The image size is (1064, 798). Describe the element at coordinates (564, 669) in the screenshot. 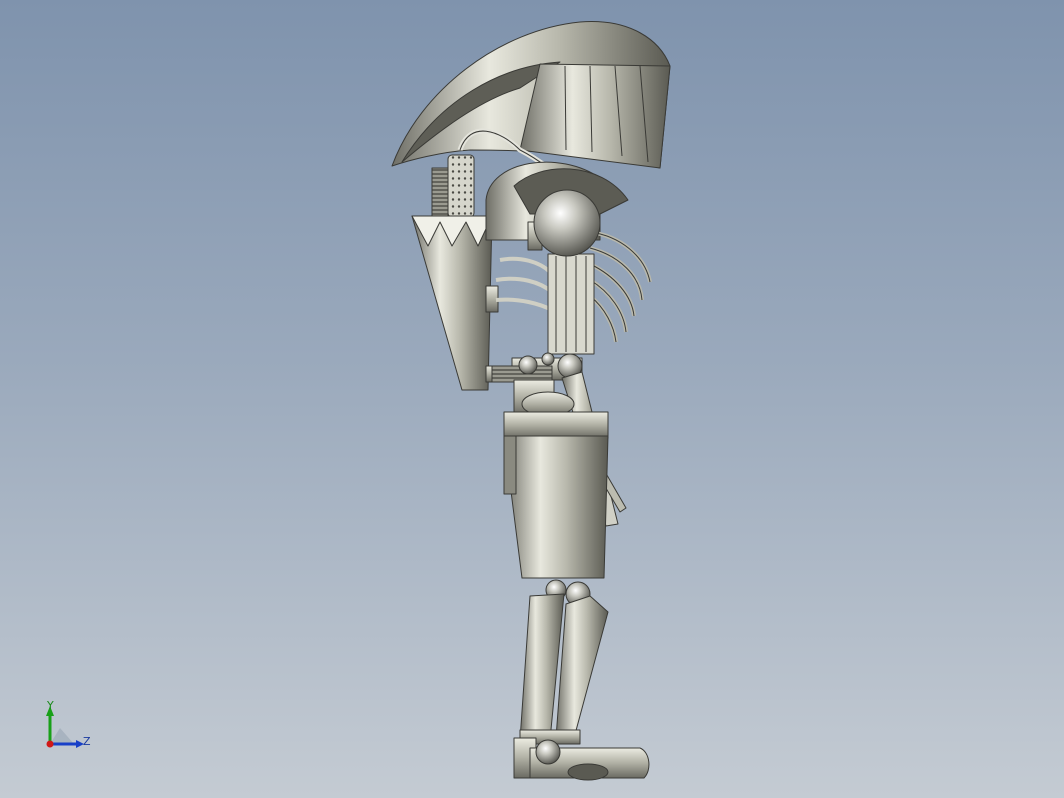

I see `leg` at that location.